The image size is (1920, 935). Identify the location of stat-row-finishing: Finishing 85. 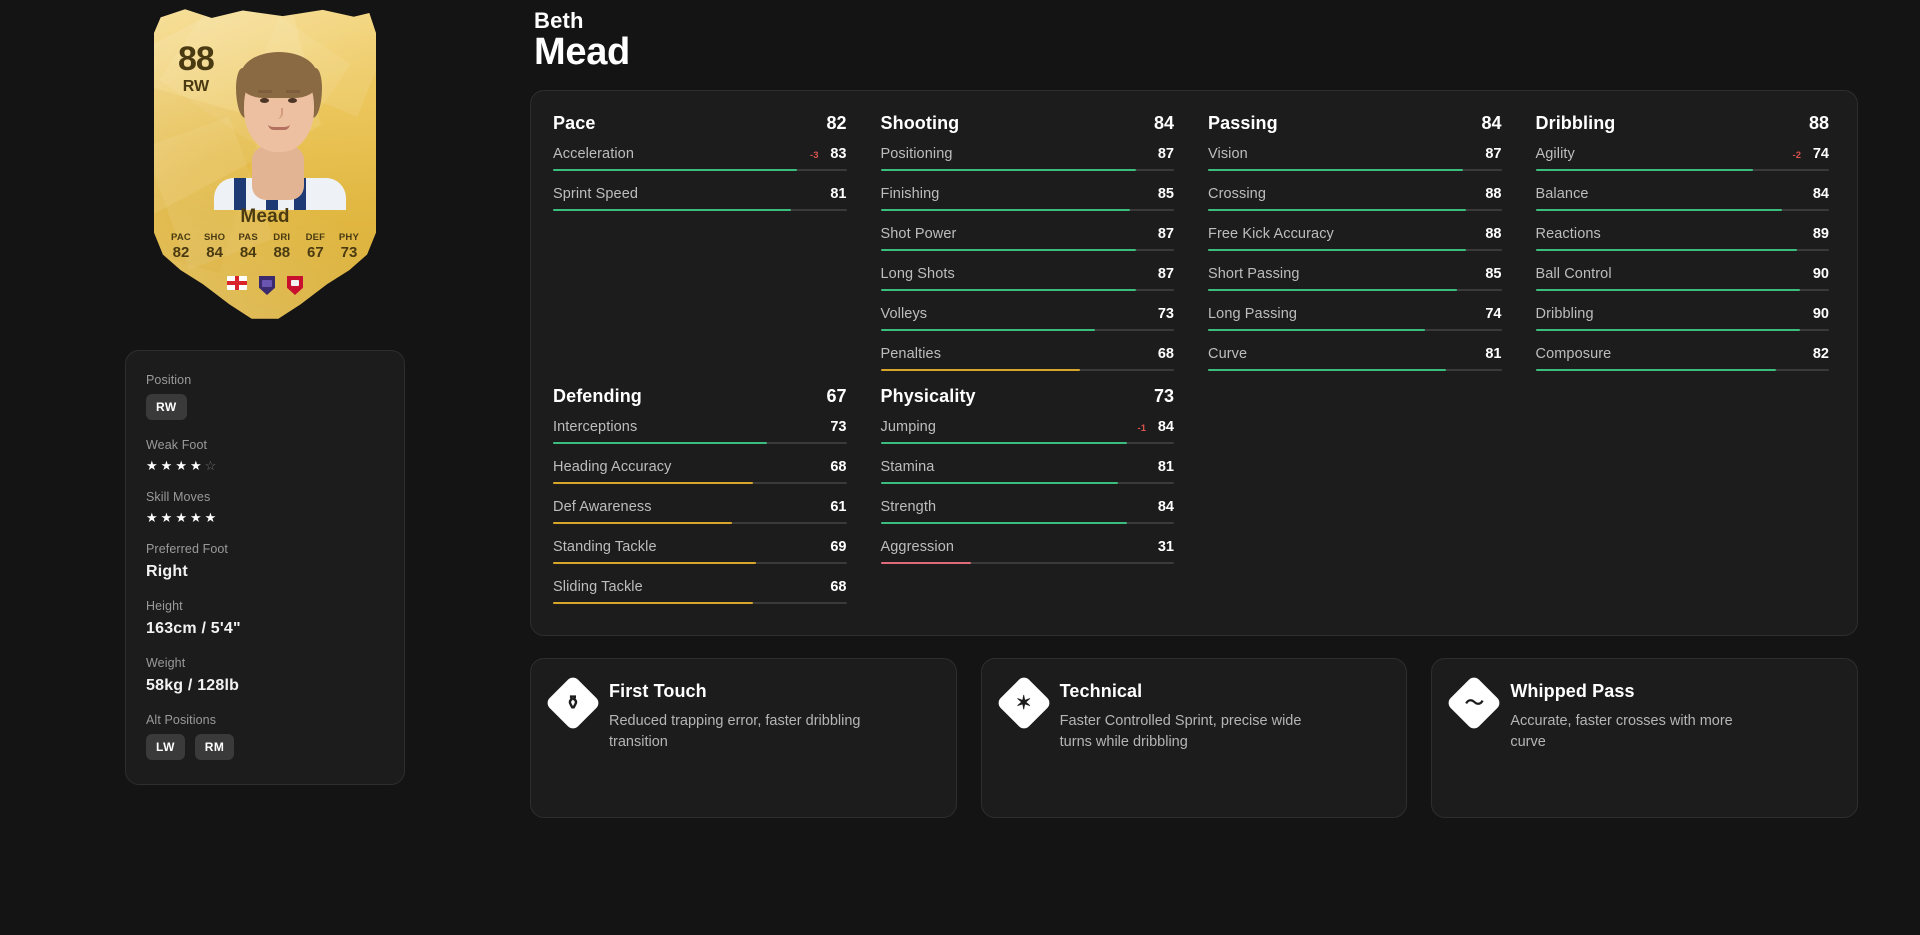
(1027, 201).